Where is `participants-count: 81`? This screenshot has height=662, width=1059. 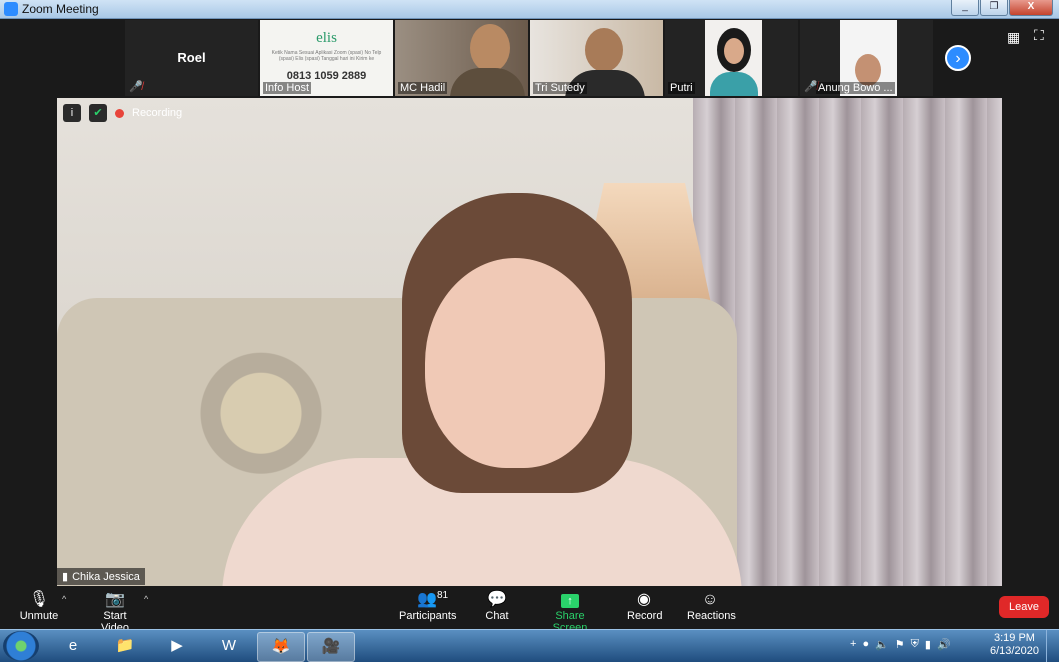
participants-count: 81 is located at coordinates (443, 595).